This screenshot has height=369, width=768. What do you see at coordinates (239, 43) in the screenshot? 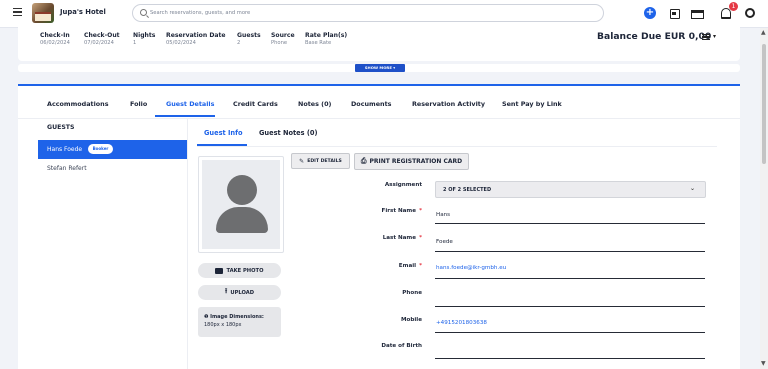
I see `guests-value: 2` at bounding box center [239, 43].